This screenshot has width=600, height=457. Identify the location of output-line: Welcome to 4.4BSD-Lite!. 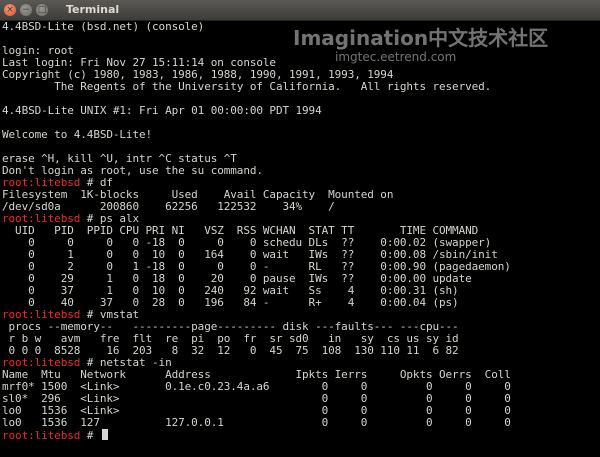
(77, 134).